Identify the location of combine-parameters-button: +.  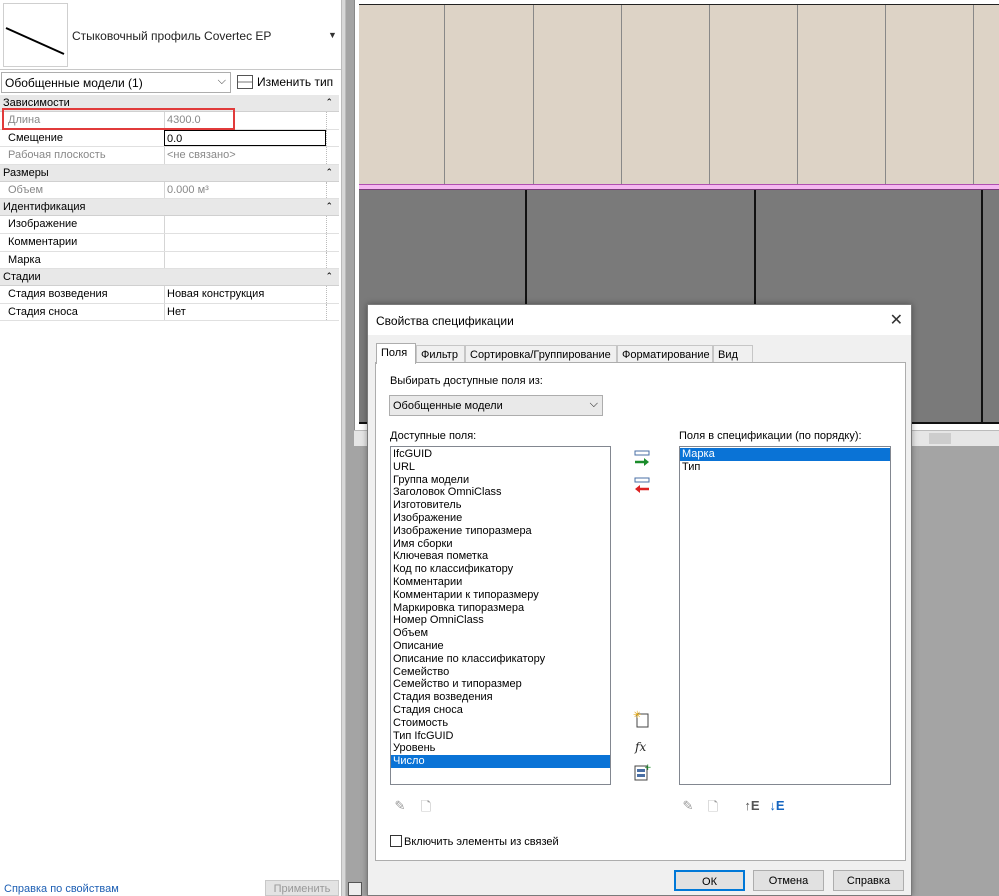
(642, 772).